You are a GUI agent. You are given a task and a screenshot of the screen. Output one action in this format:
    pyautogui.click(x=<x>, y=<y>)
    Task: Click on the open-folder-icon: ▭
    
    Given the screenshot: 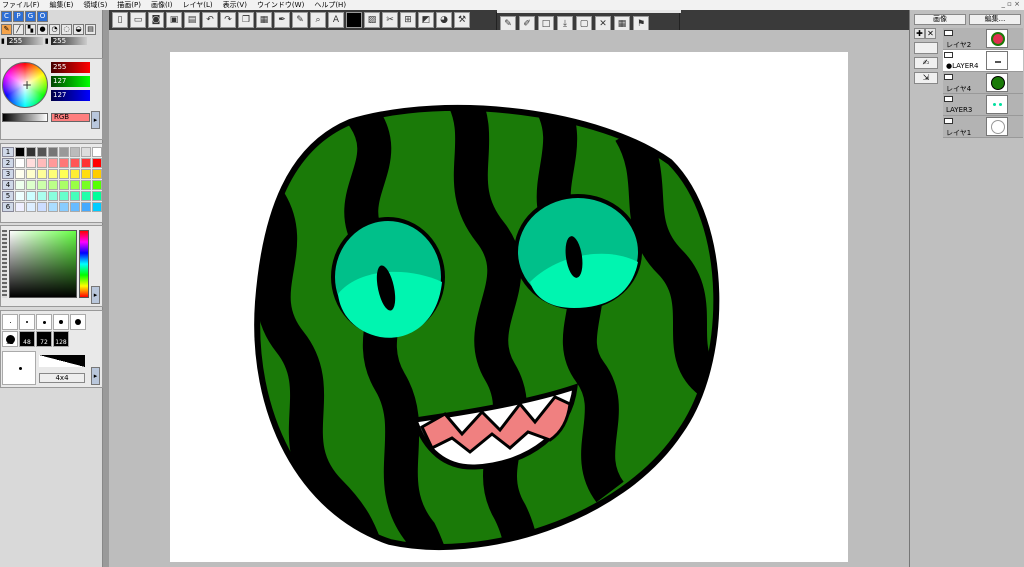 What is the action you would take?
    pyautogui.click(x=138, y=20)
    